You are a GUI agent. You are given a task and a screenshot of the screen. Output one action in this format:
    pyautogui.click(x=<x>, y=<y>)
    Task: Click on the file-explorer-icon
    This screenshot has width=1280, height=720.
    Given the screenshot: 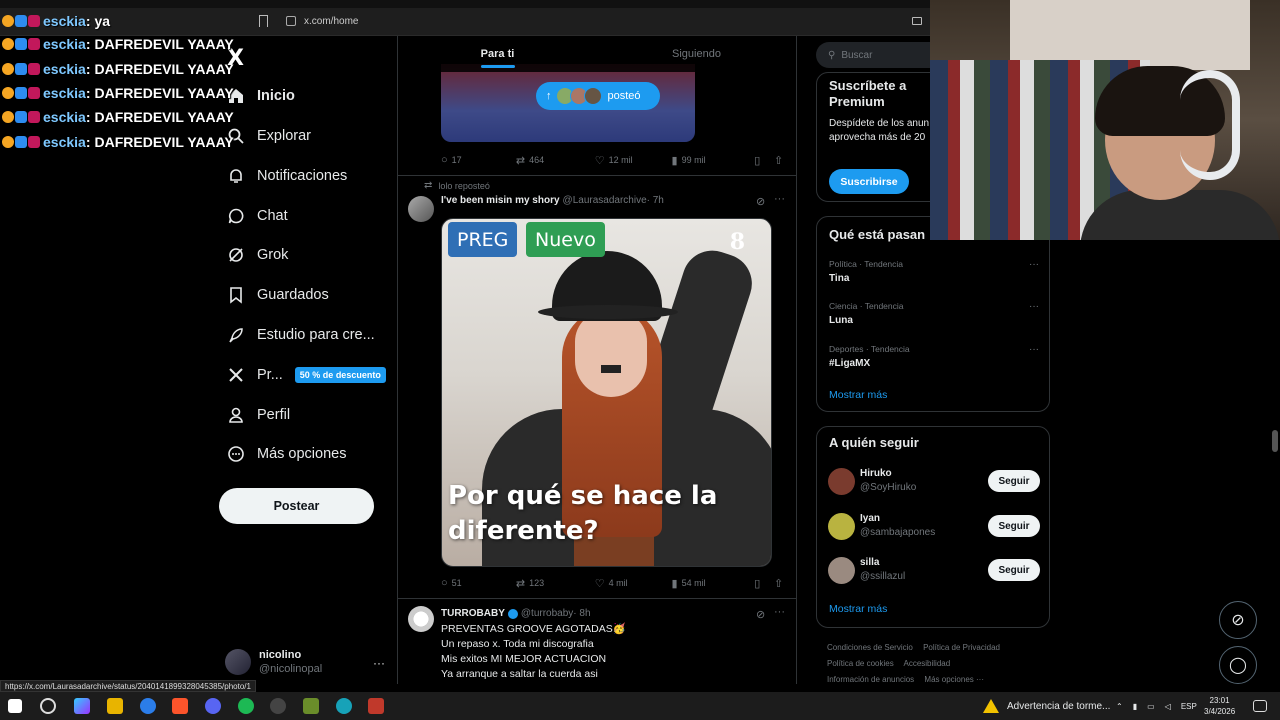 What is the action you would take?
    pyautogui.click(x=115, y=706)
    